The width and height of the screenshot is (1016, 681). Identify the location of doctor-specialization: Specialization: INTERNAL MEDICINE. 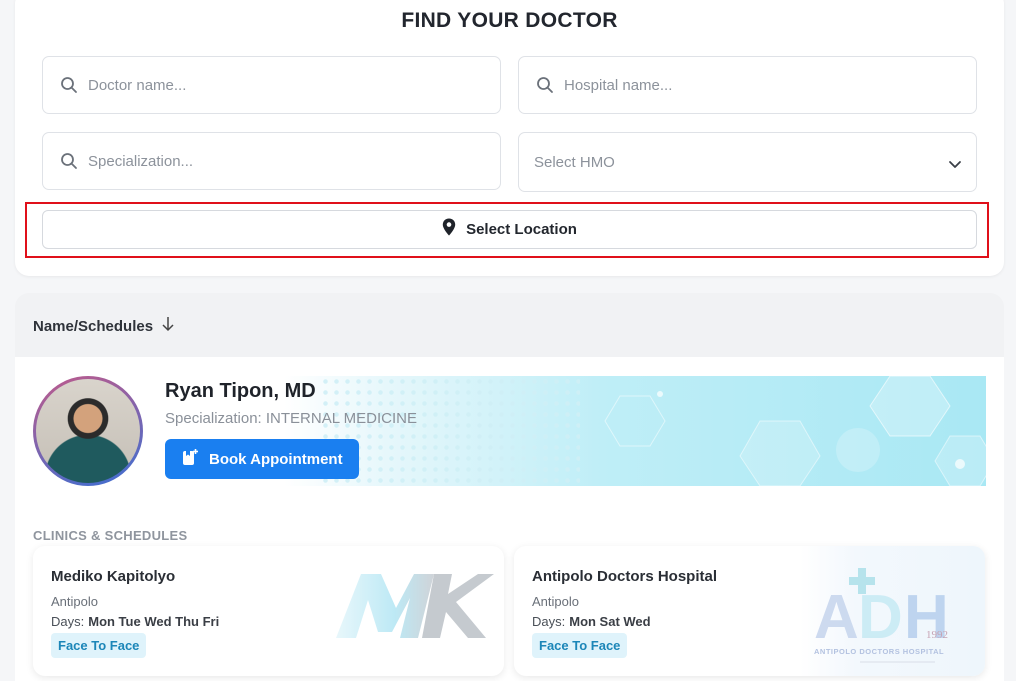
(291, 418).